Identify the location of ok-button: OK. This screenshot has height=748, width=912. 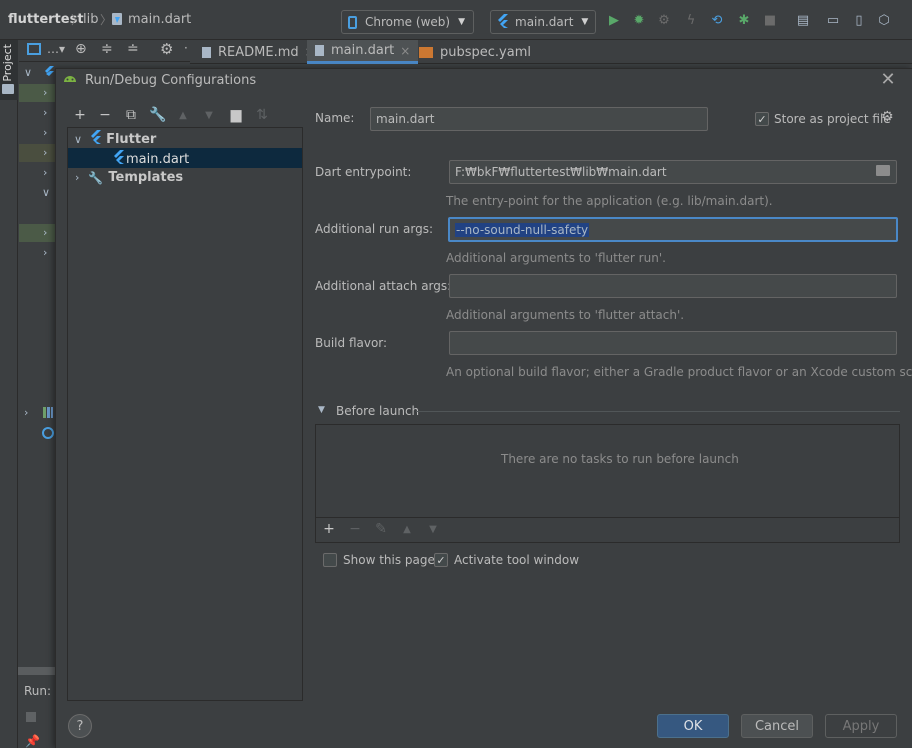
(693, 726).